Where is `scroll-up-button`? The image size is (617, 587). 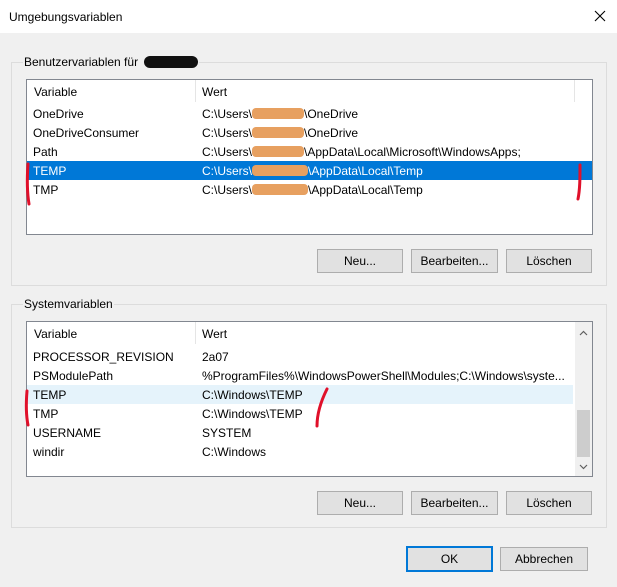 scroll-up-button is located at coordinates (583, 332).